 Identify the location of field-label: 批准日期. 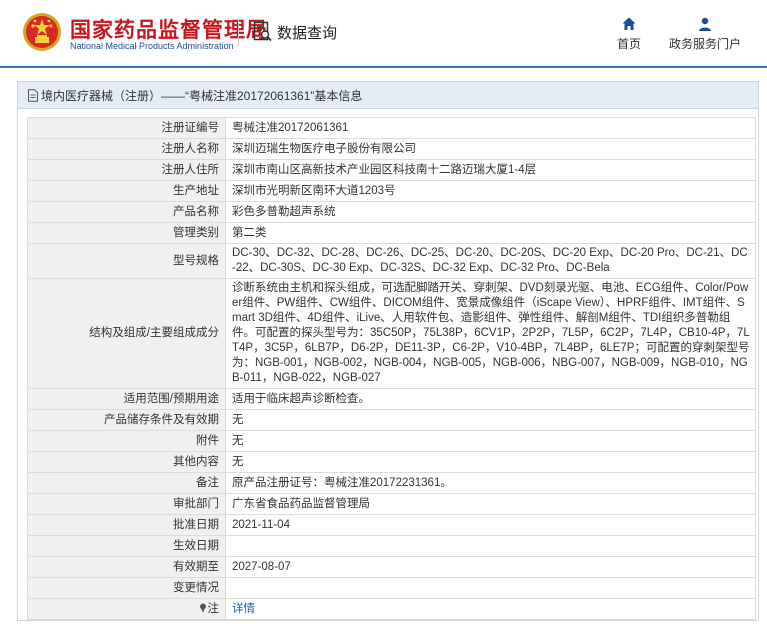
(126, 525).